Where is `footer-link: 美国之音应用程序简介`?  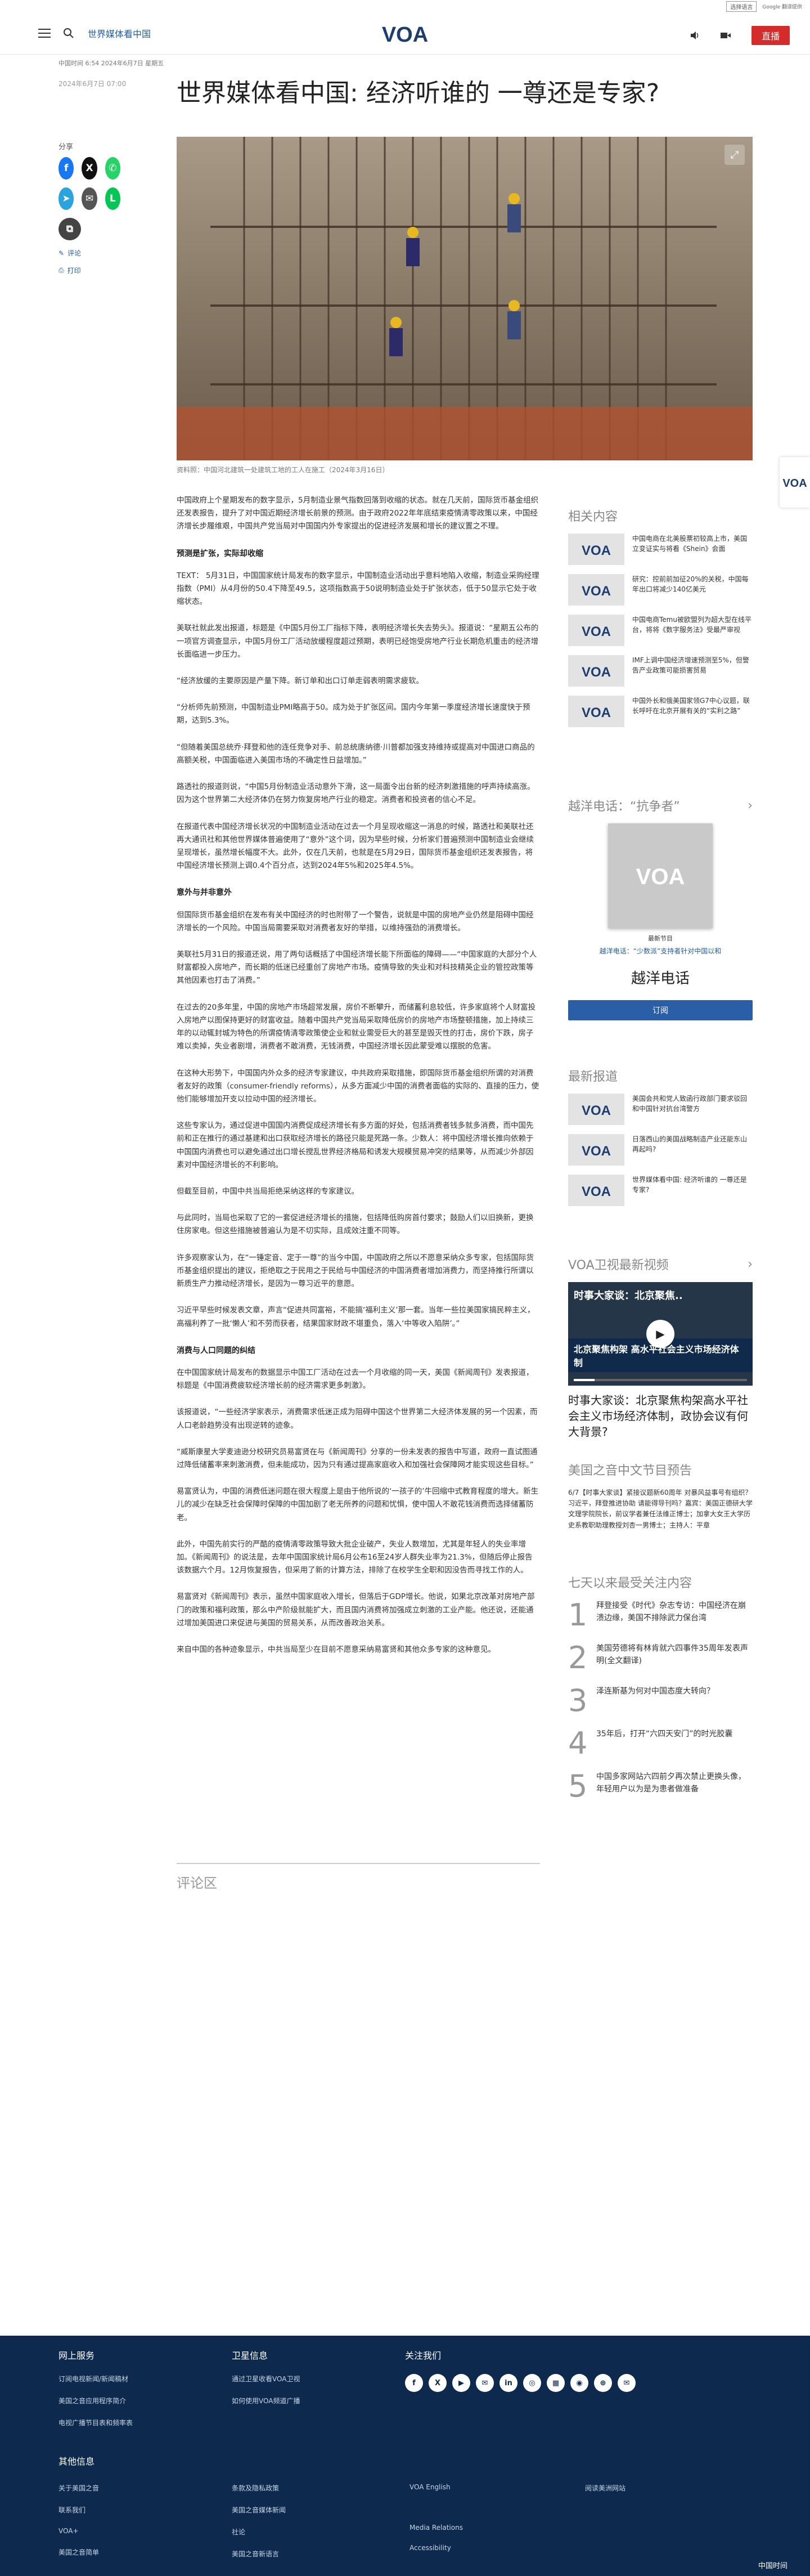
footer-link: 美国之音应用程序简介 is located at coordinates (95, 2400).